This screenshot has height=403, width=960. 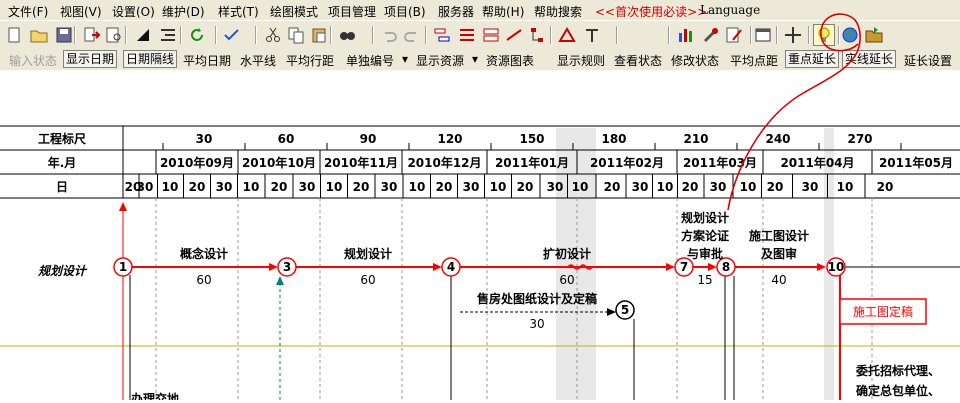 What do you see at coordinates (14, 35) in the screenshot?
I see `new-file-icon` at bounding box center [14, 35].